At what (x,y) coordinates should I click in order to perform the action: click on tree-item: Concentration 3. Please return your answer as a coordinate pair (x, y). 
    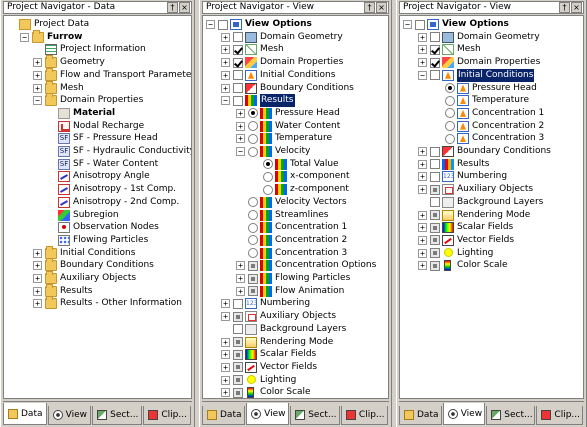
    Looking at the image, I should click on (494, 138).